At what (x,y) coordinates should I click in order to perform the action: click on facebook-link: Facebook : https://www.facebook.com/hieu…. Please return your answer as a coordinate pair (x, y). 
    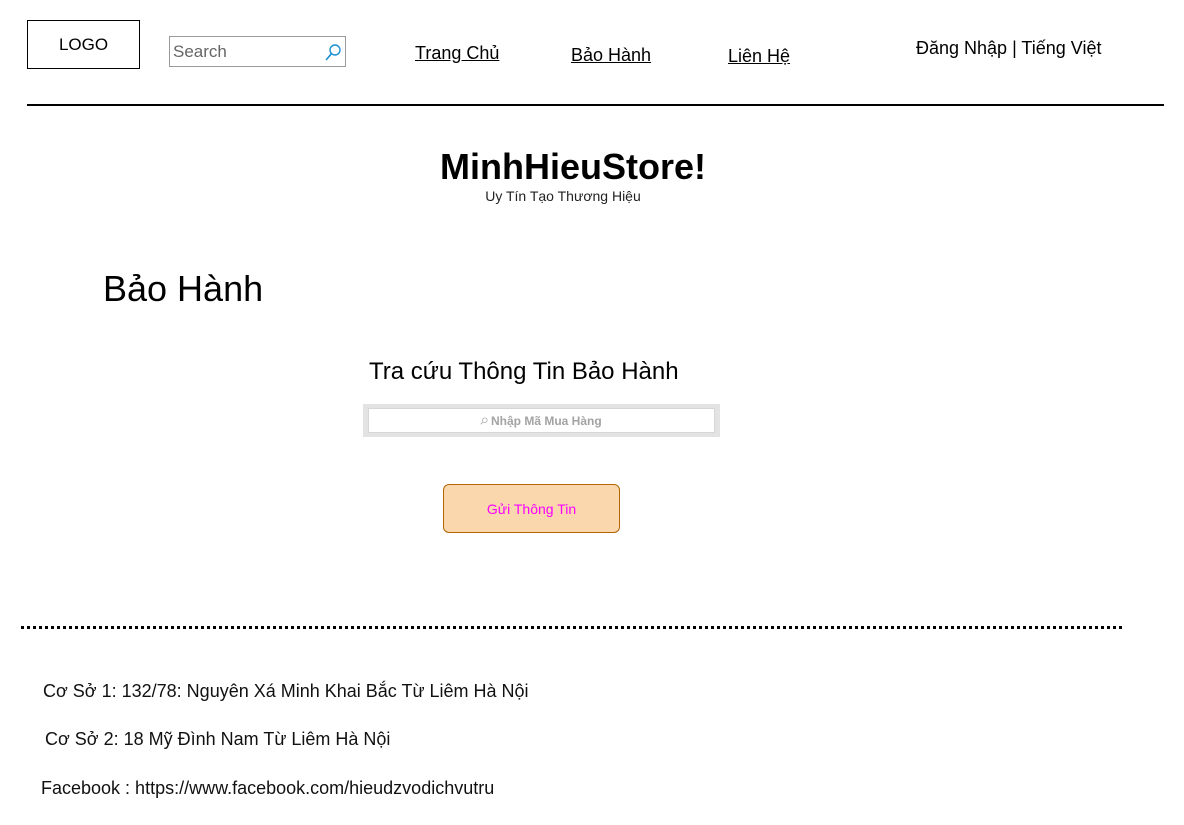
    Looking at the image, I should click on (267, 788).